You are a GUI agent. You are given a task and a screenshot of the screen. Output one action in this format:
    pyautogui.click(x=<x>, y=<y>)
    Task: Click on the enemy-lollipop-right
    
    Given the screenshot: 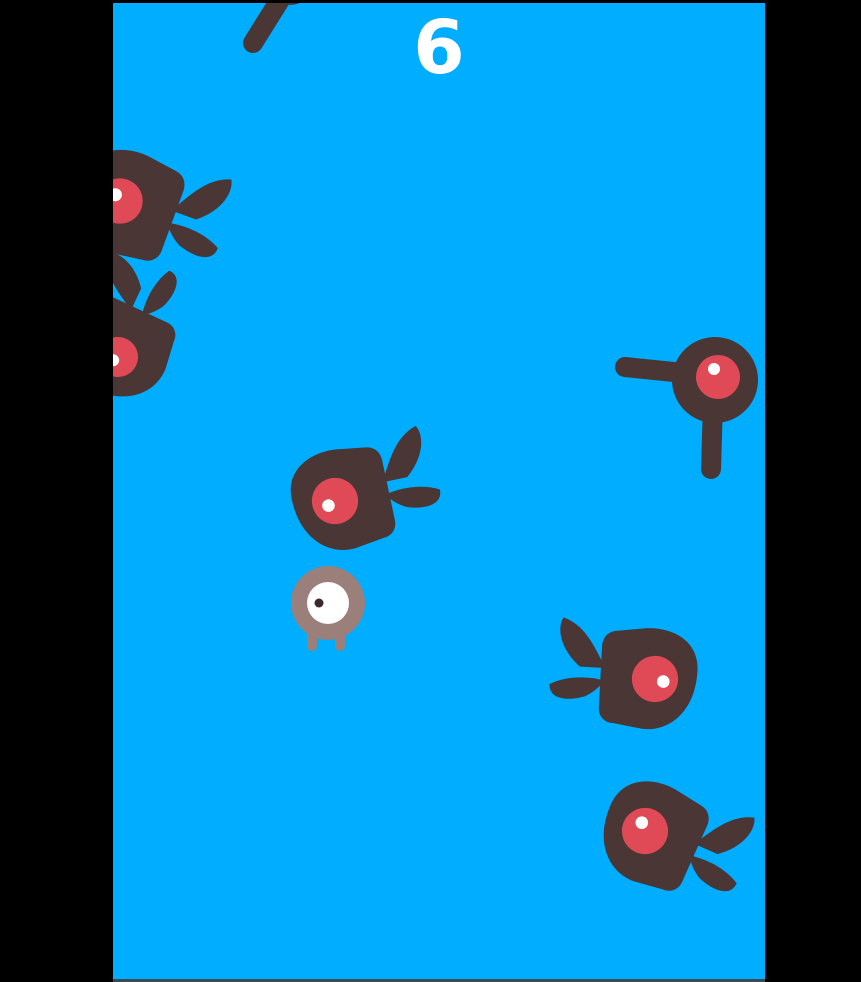 What is the action you would take?
    pyautogui.click(x=686, y=408)
    